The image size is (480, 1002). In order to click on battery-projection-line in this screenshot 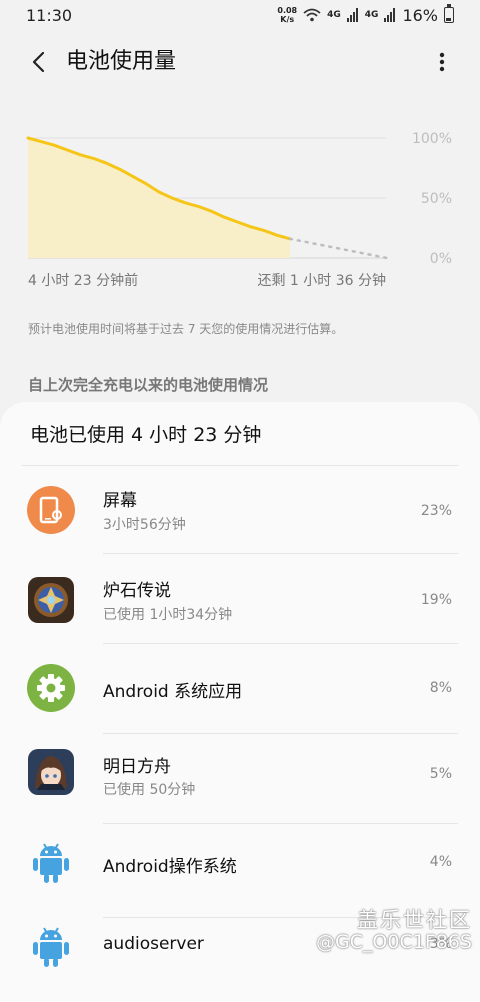, I will do `click(338, 248)`.